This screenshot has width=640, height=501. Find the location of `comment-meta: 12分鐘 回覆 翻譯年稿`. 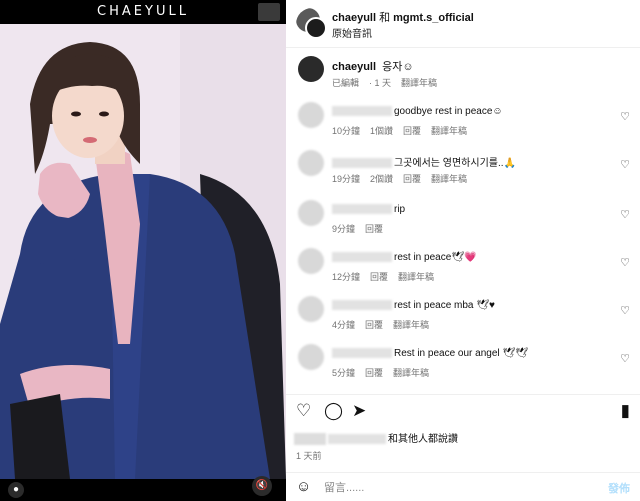

comment-meta: 12分鐘 回覆 翻譯年稿 is located at coordinates (388, 276).